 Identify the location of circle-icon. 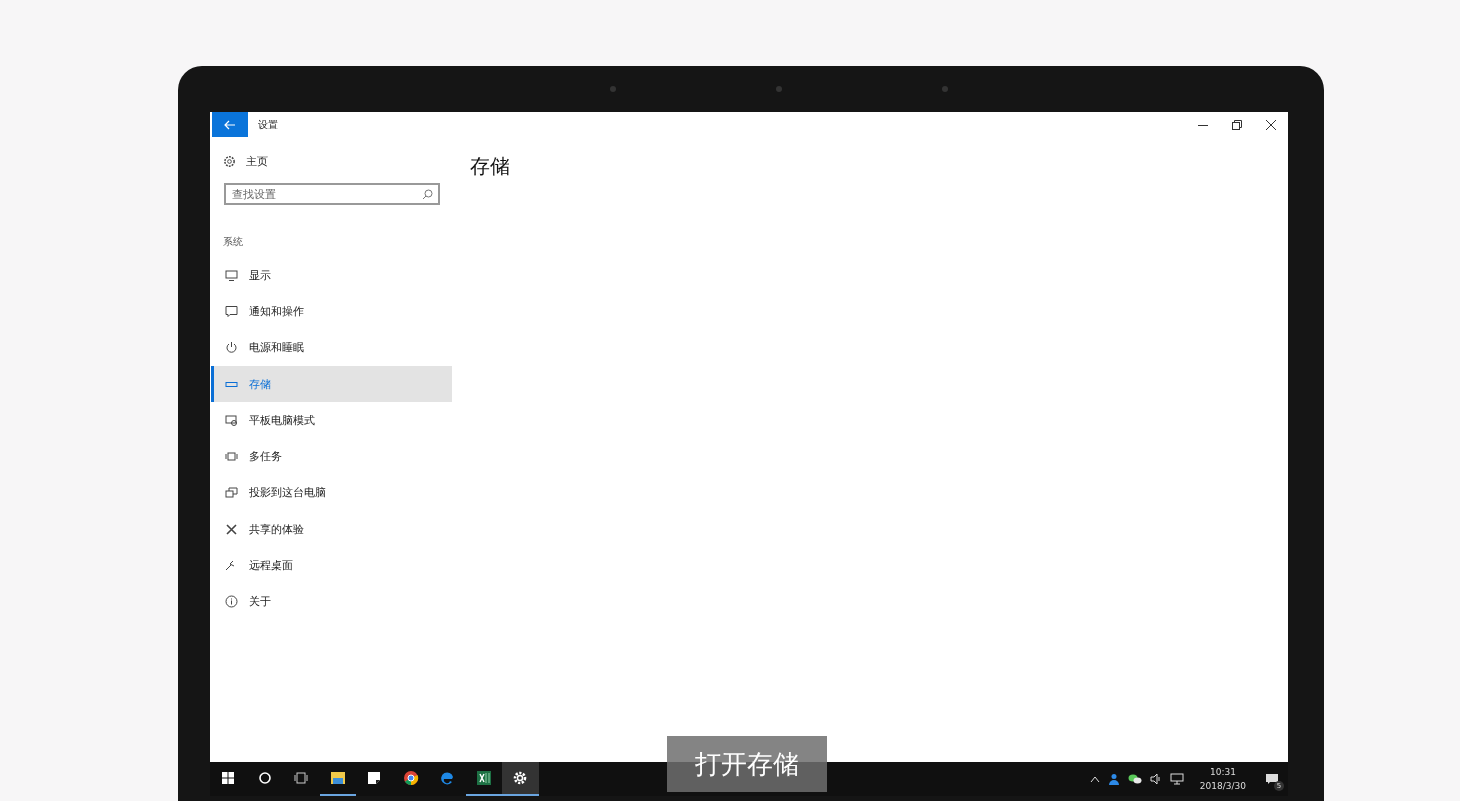
(264, 778).